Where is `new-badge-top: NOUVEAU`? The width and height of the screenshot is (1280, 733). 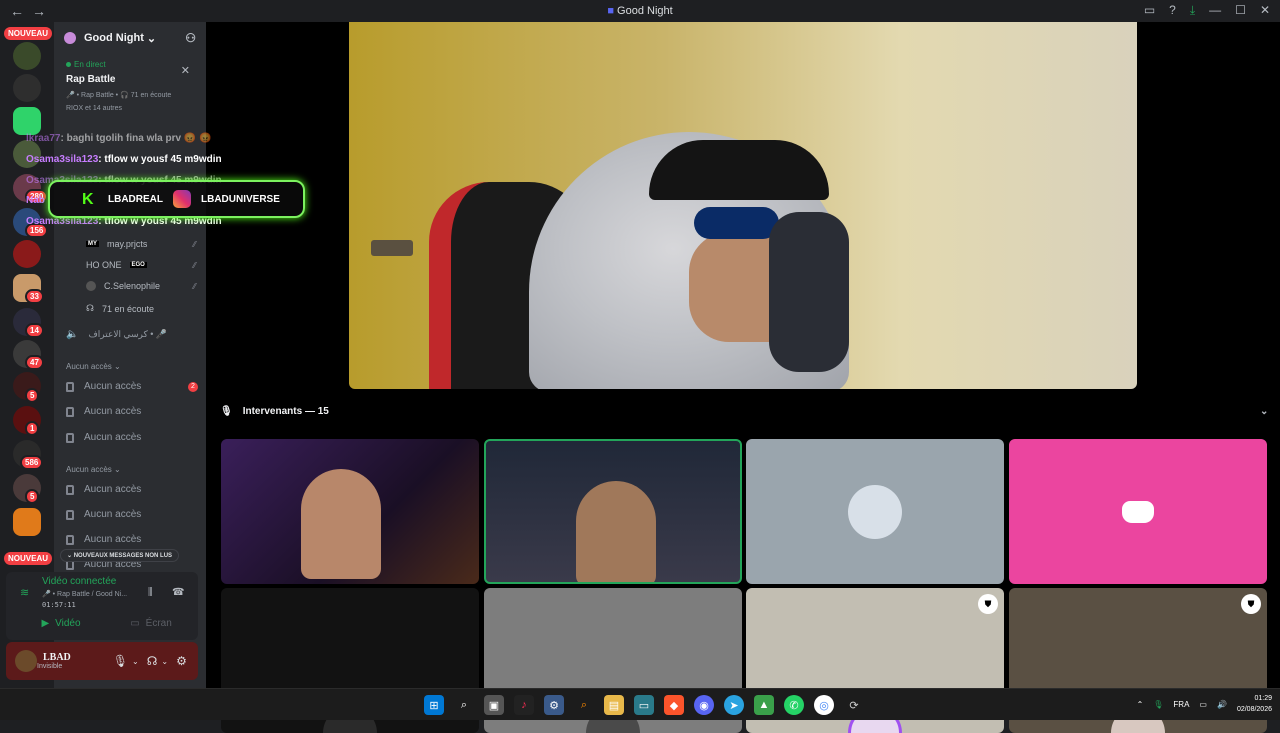 new-badge-top: NOUVEAU is located at coordinates (28, 33).